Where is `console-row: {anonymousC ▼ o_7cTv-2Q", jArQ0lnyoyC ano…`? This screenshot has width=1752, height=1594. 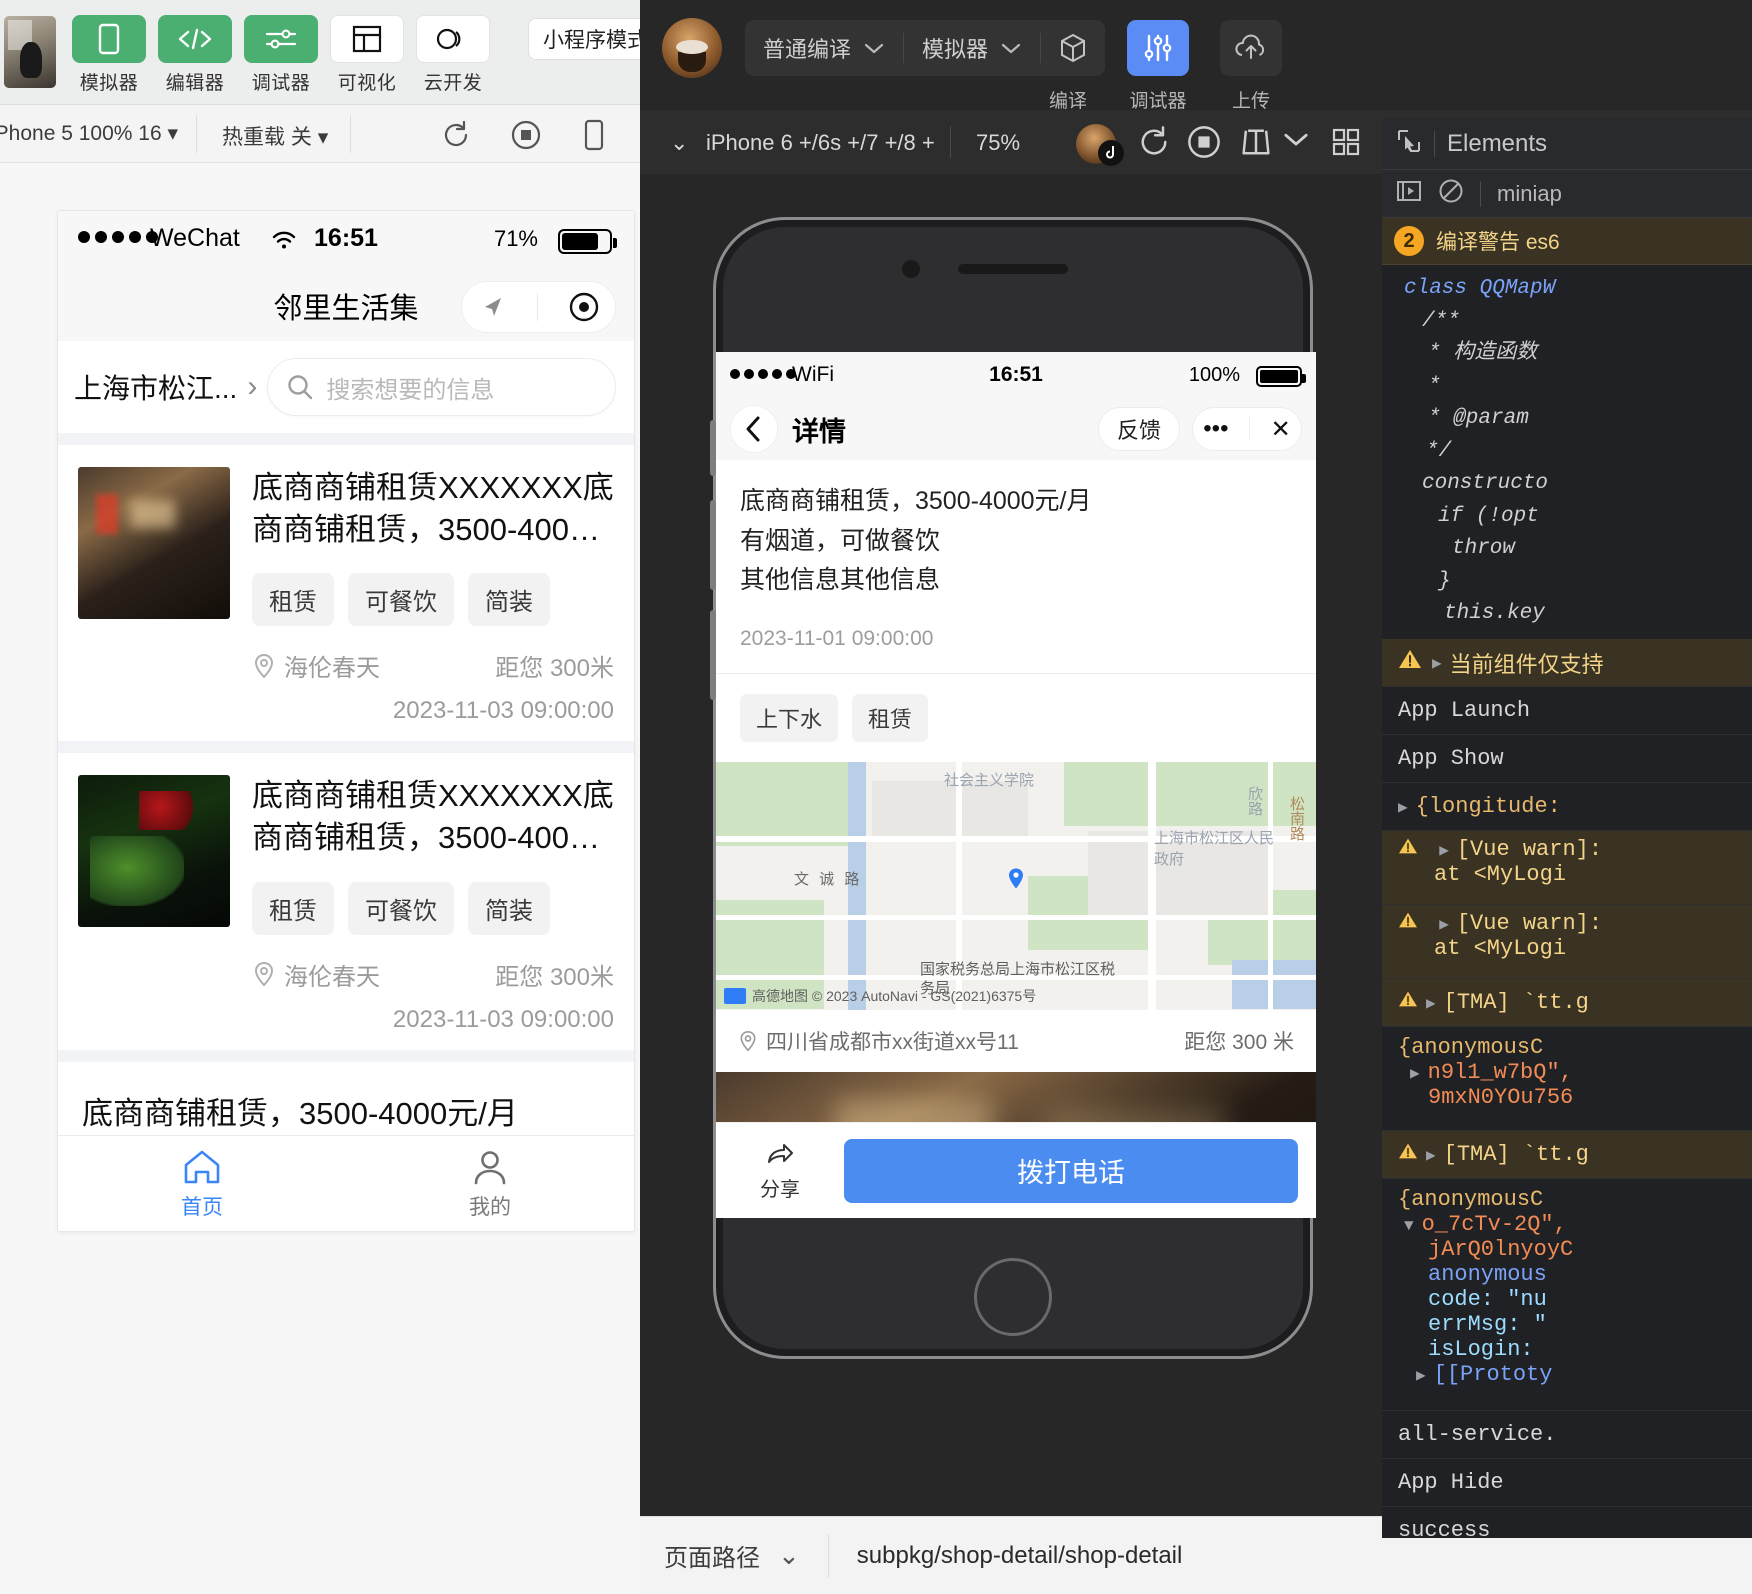 console-row: {anonymousC ▼ o_7cTv-2Q", jArQ0lnyoyC ano… is located at coordinates (1567, 1295).